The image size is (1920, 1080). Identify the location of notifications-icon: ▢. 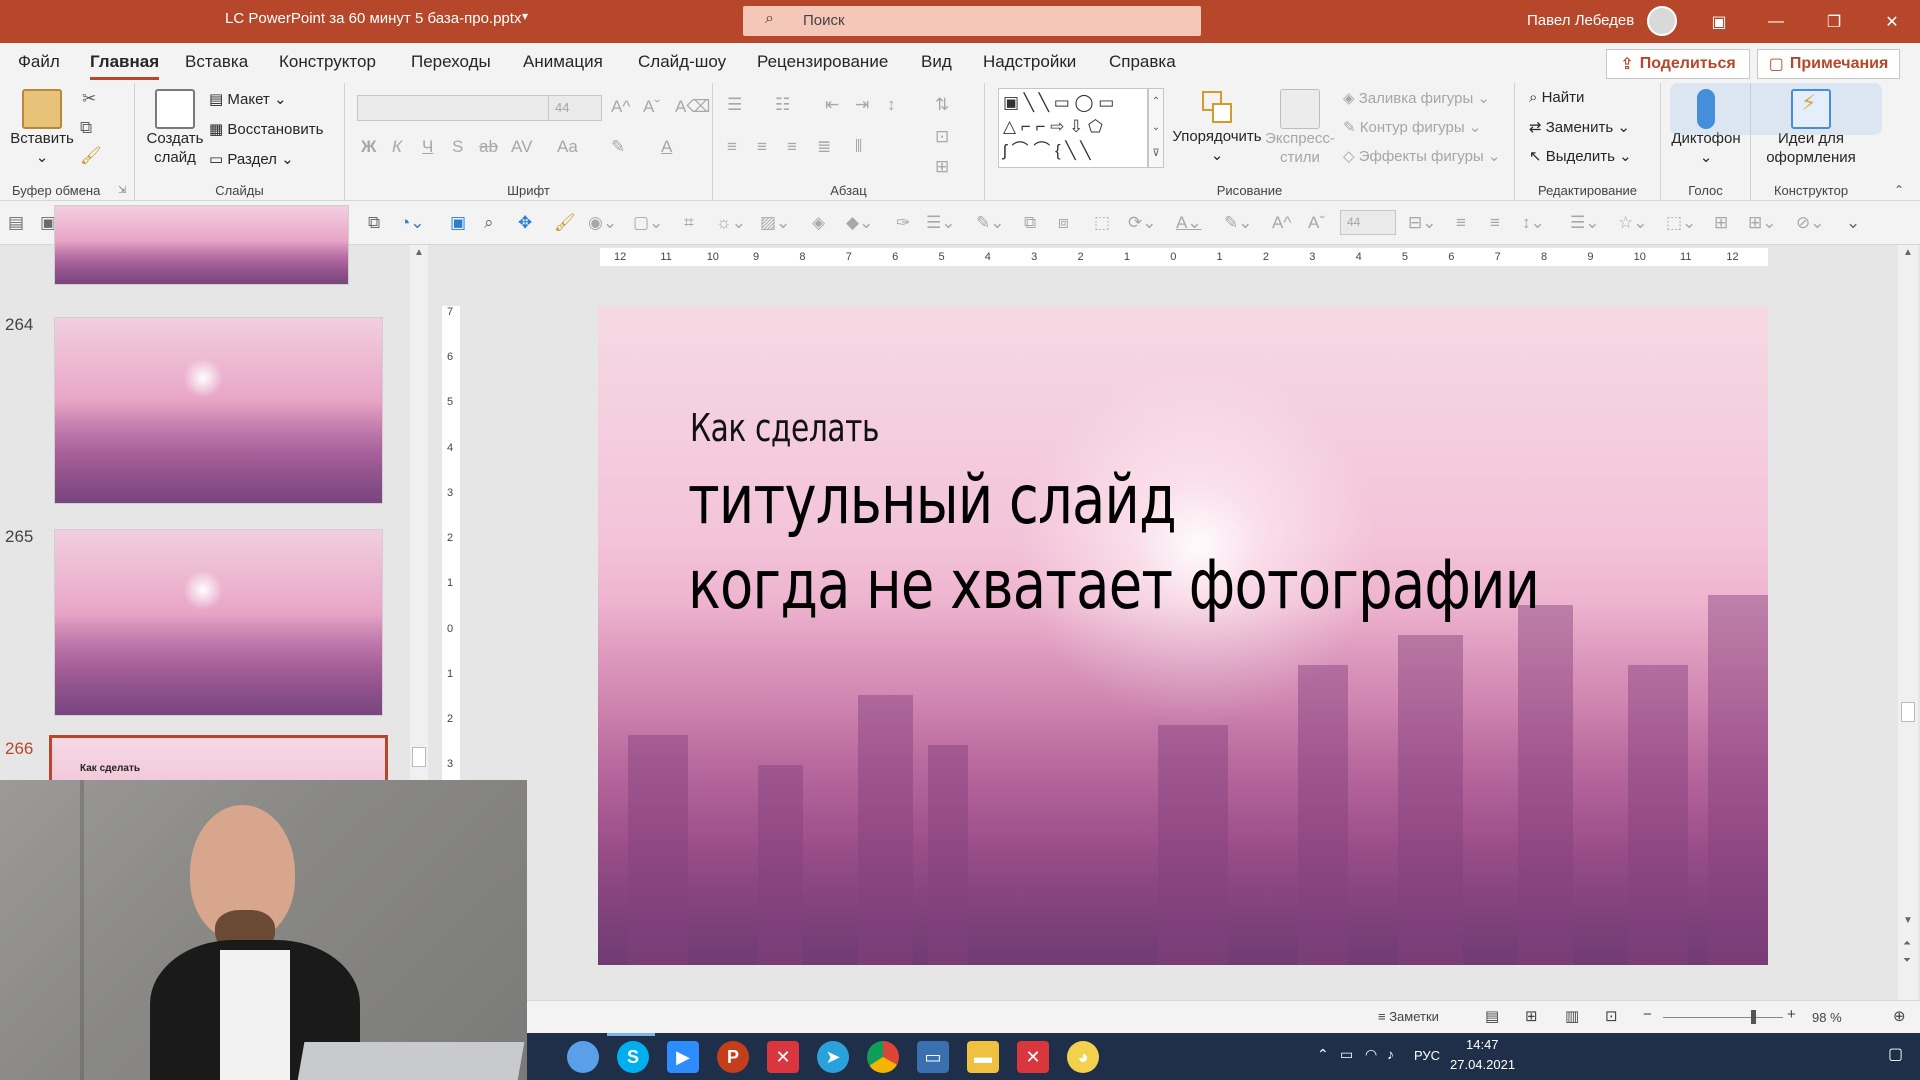
(1895, 1054).